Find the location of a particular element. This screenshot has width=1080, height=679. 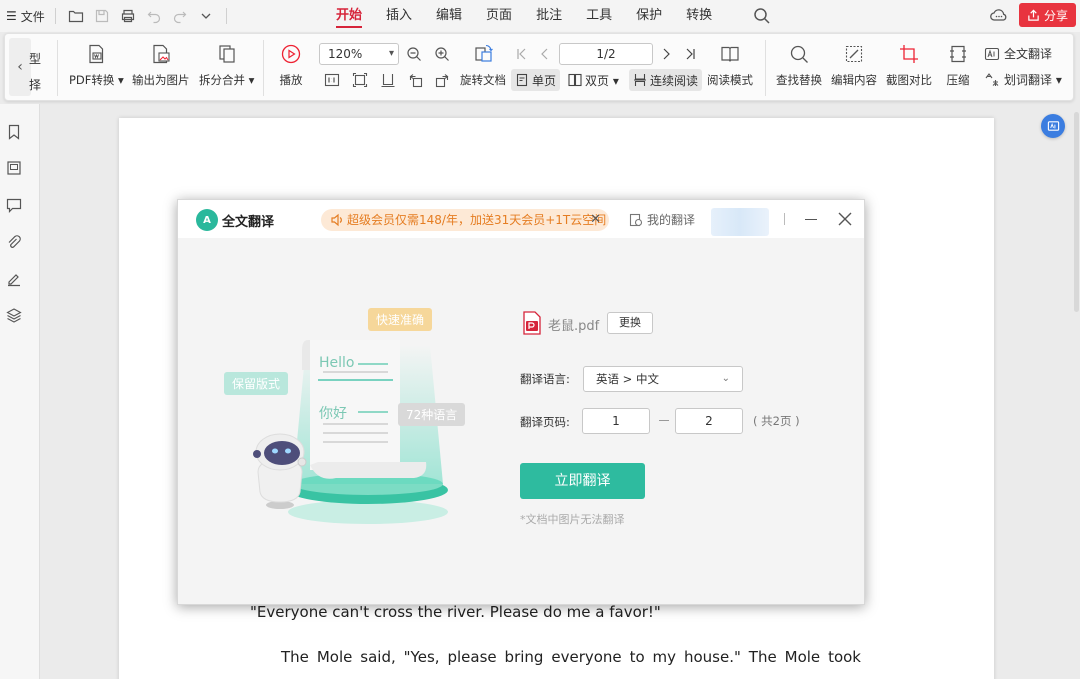

play-button: 播放 is located at coordinates (291, 65).